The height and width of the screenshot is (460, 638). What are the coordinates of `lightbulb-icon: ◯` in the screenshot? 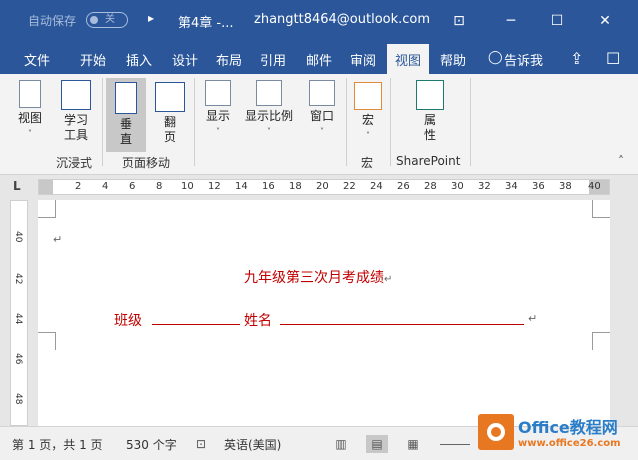 It's located at (495, 57).